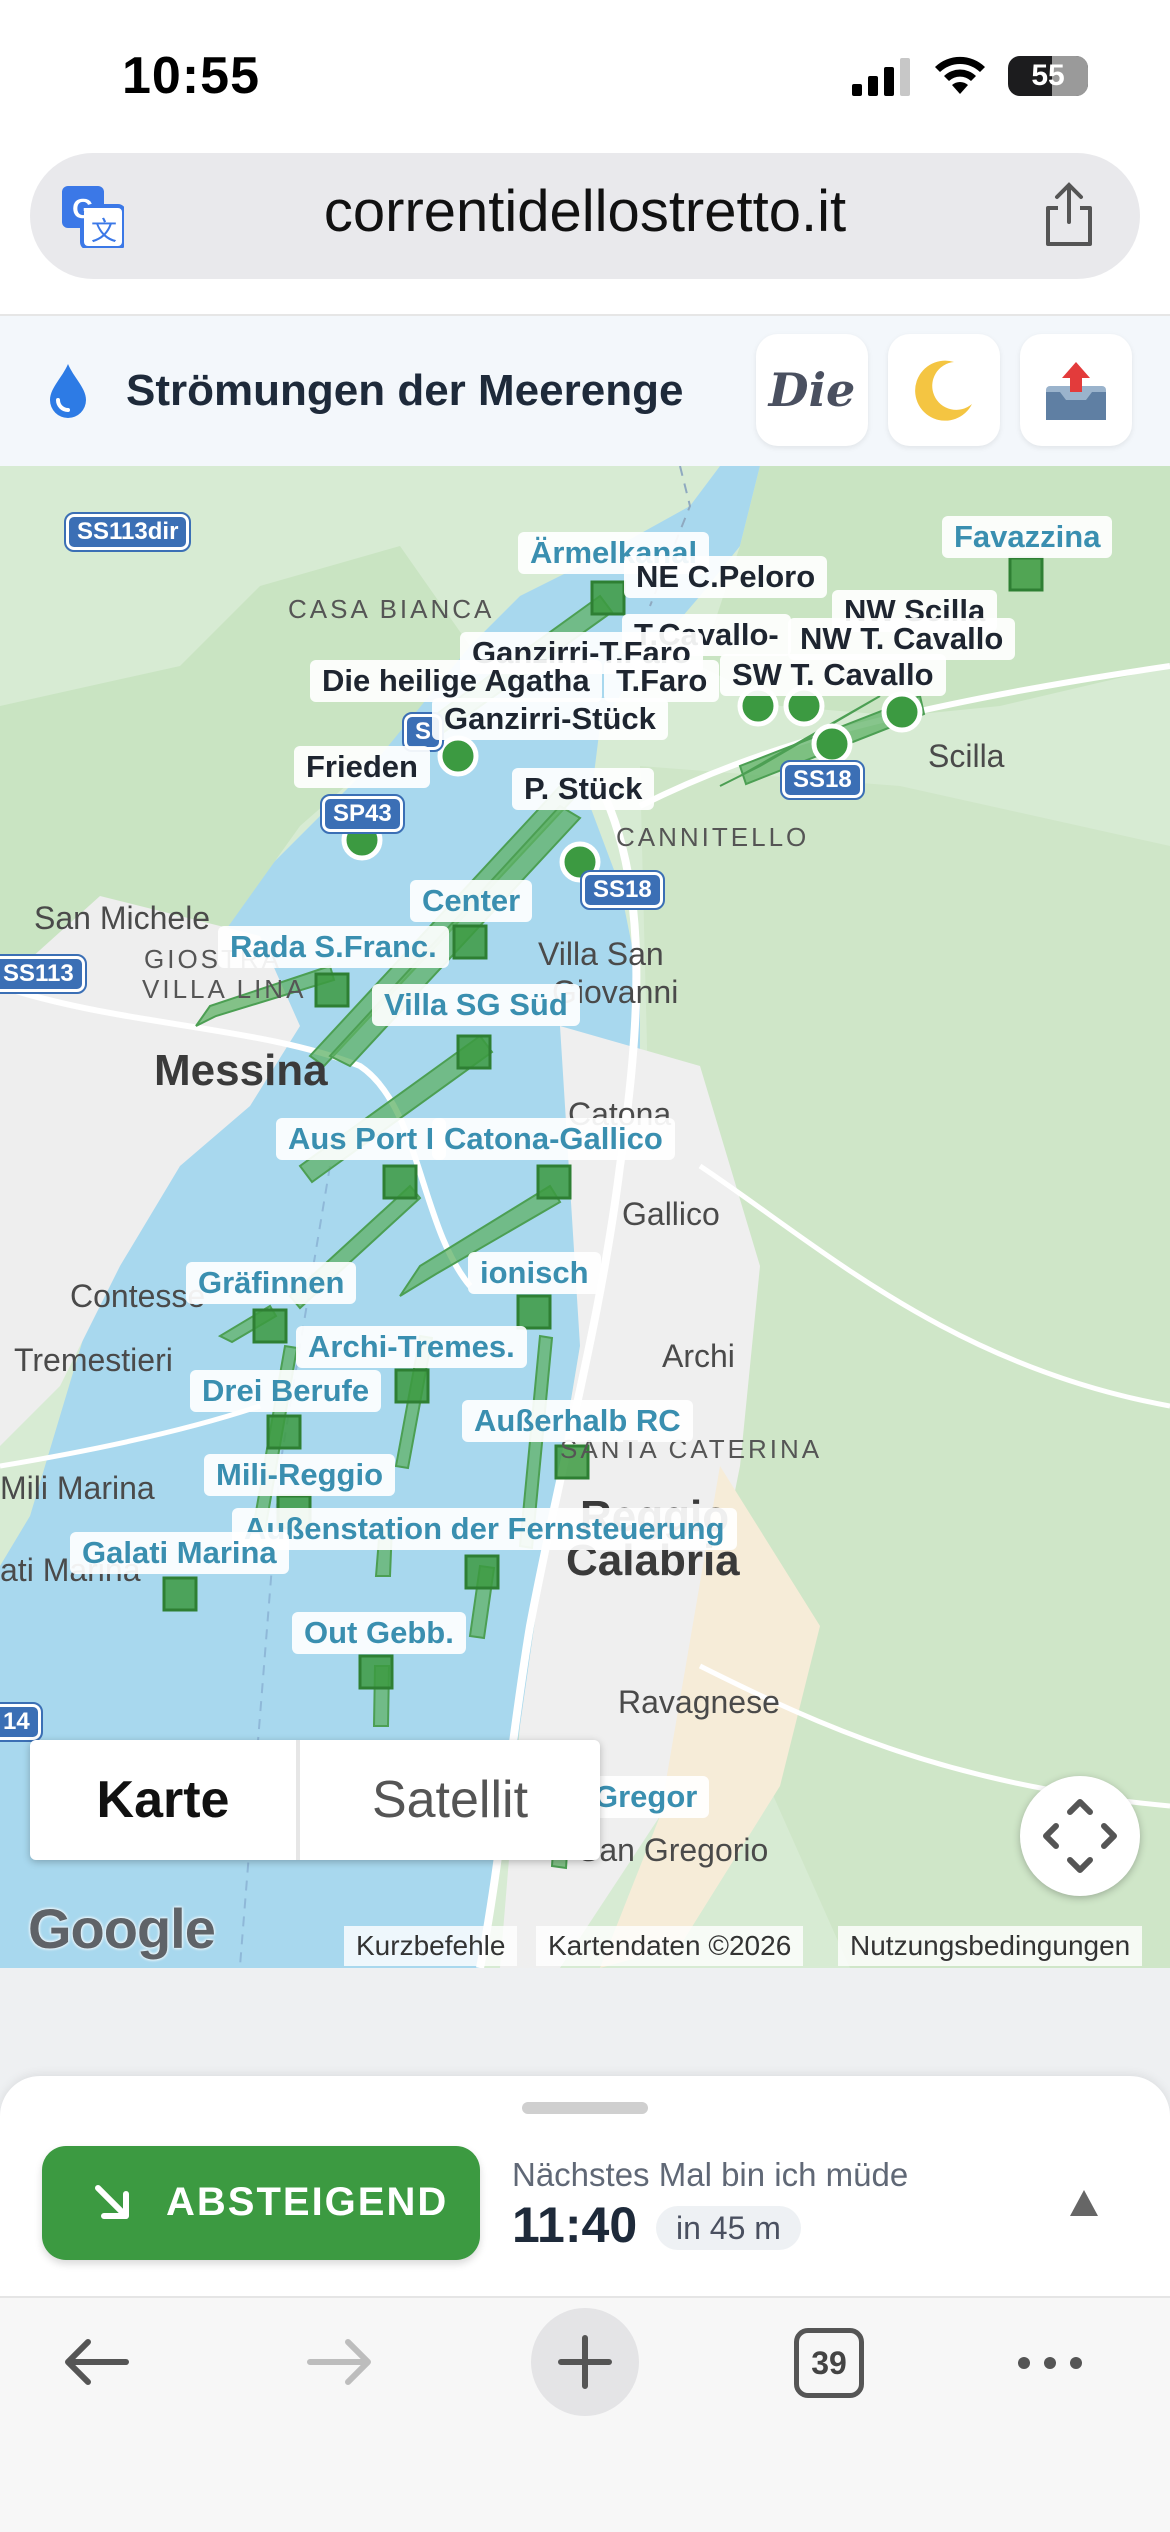 Image resolution: width=1170 pixels, height=2532 pixels. What do you see at coordinates (241, 1070) in the screenshot?
I see `place-messina: Messina` at bounding box center [241, 1070].